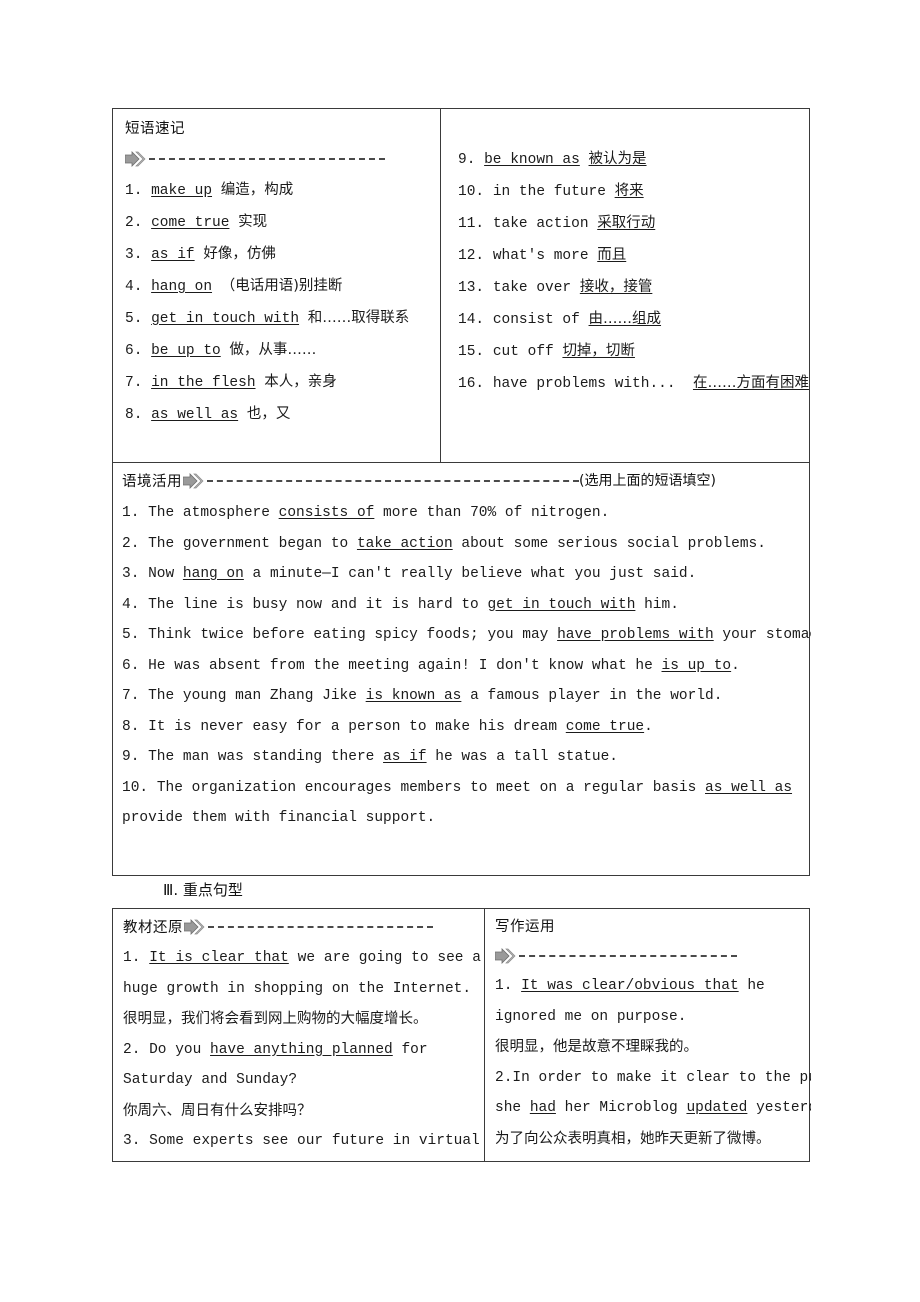  I want to click on item-meaning: 在……方面有困难, so click(750, 383).